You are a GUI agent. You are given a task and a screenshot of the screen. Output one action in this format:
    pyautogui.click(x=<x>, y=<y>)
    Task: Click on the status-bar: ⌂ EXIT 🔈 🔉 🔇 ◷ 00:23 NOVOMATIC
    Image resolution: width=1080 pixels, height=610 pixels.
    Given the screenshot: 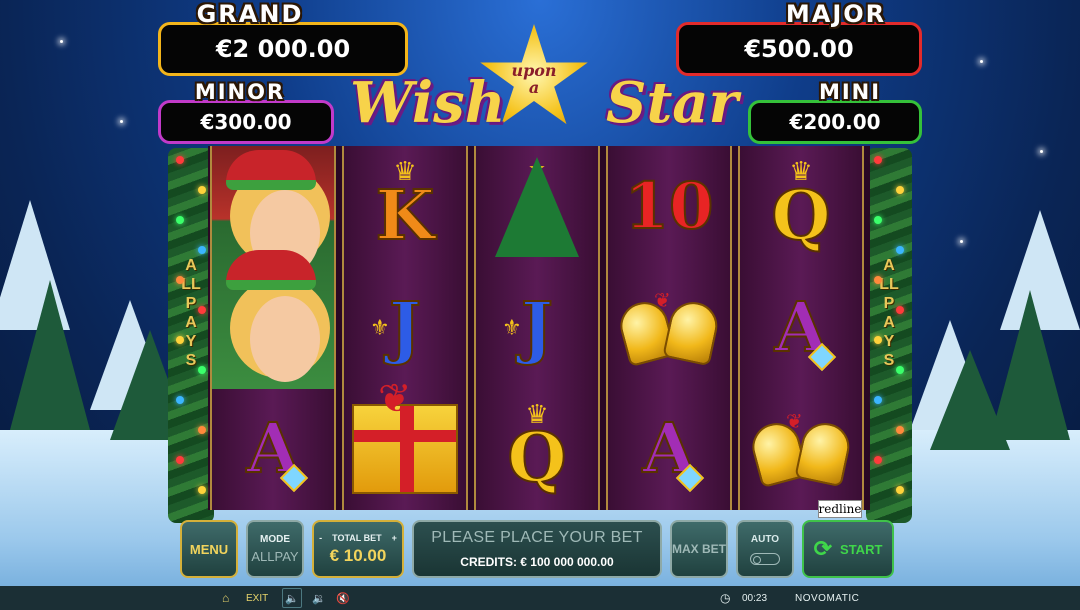 What is the action you would take?
    pyautogui.click(x=540, y=598)
    